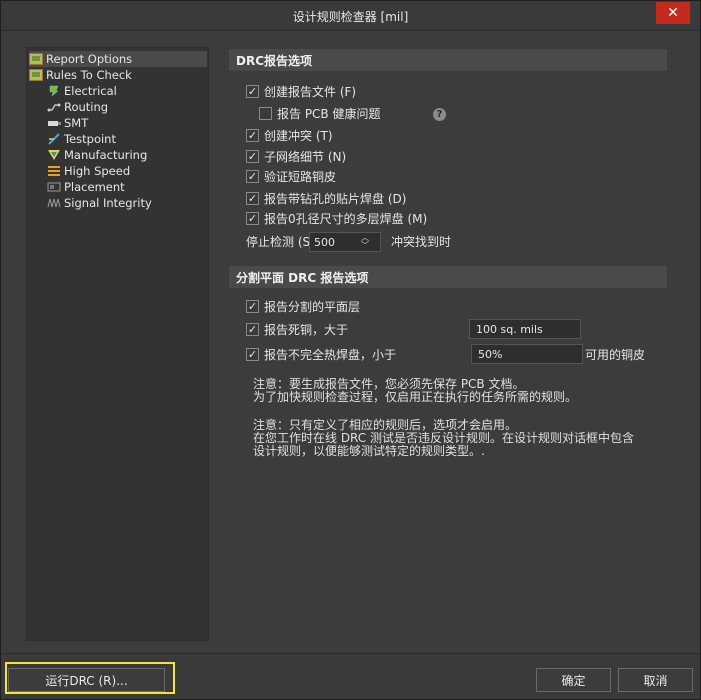 The width and height of the screenshot is (701, 700). I want to click on option-create-violations: 创建冲突 (T), so click(289, 135).